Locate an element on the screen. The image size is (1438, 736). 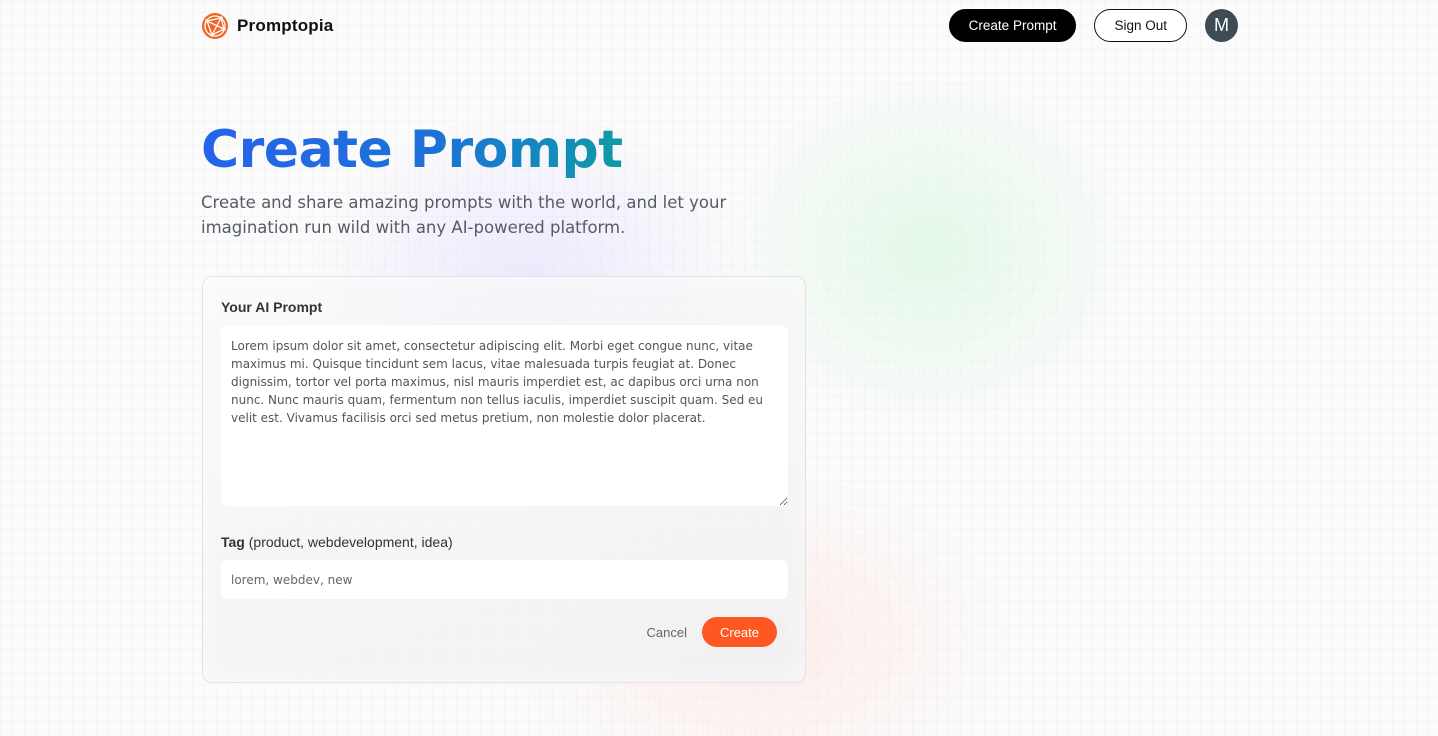
user-avatar: M is located at coordinates (1221, 25).